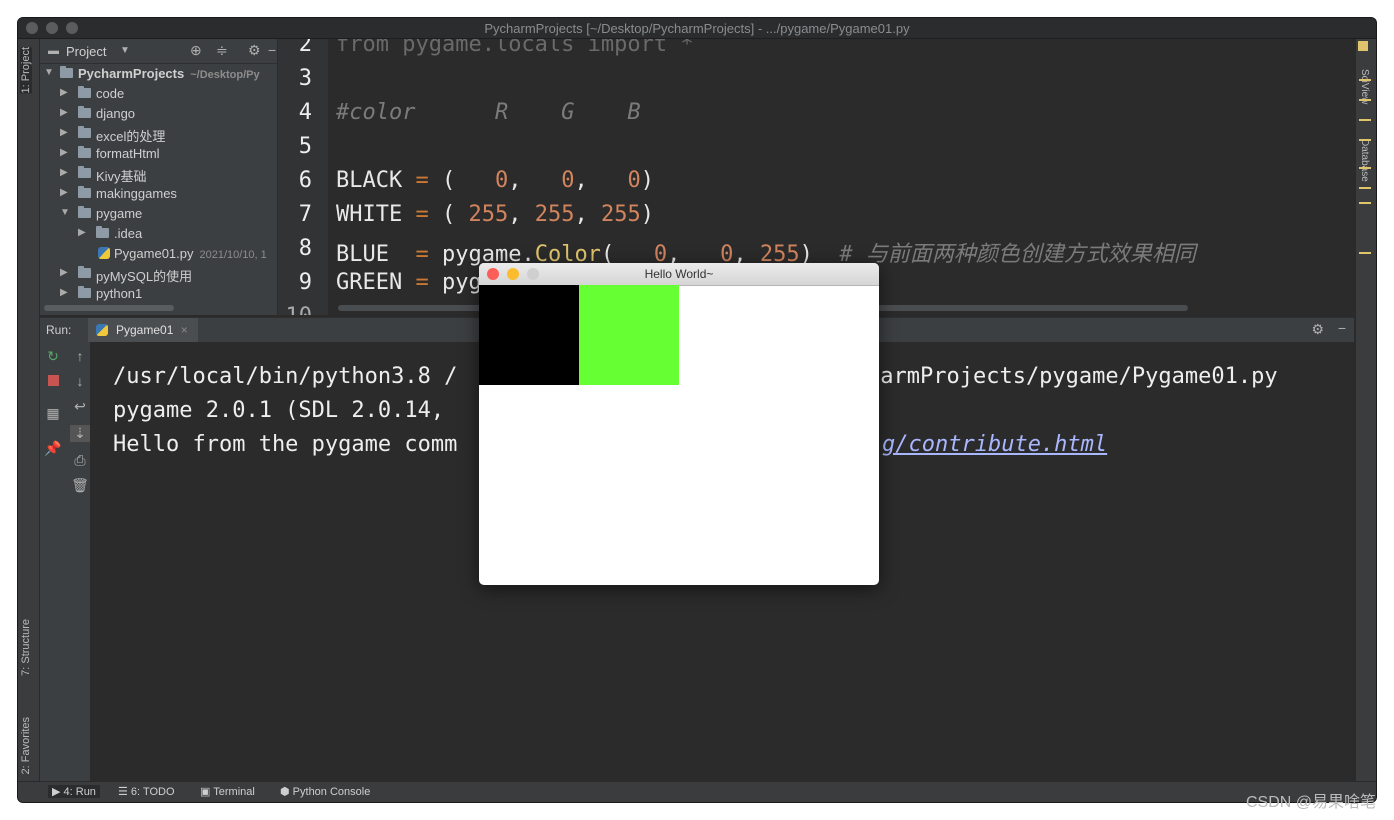 The height and width of the screenshot is (820, 1394). What do you see at coordinates (158, 254) in the screenshot?
I see `tree-item-pygame01: Pygame01.py 2021/10/10, 1` at bounding box center [158, 254].